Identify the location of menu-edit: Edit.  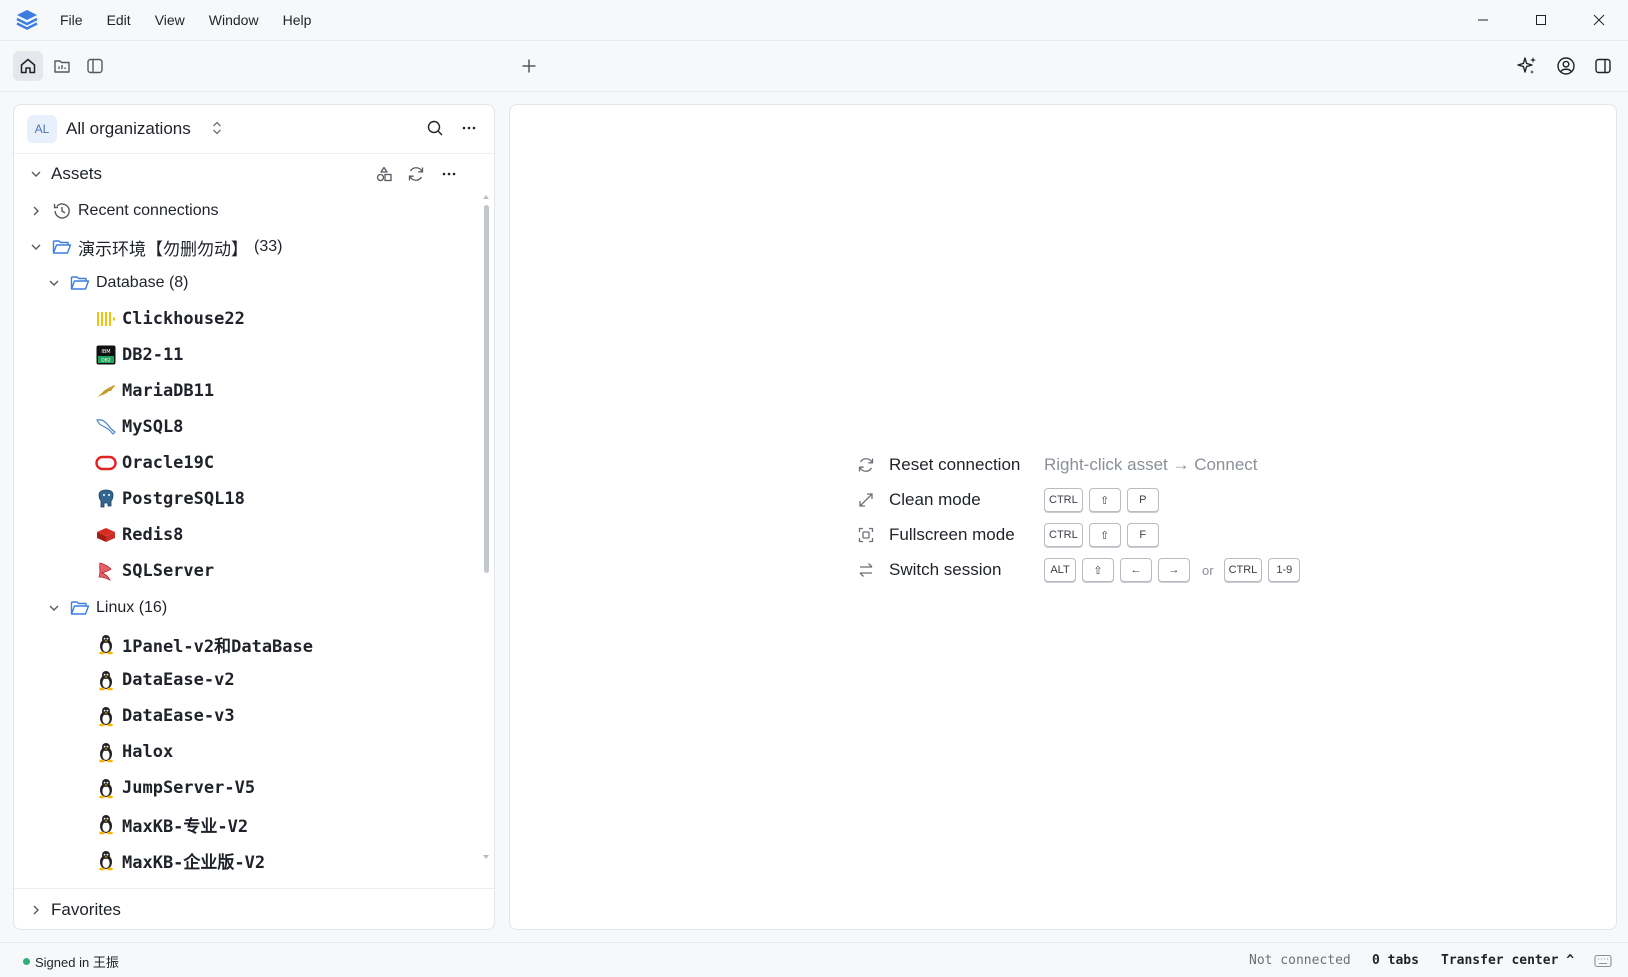
(119, 20).